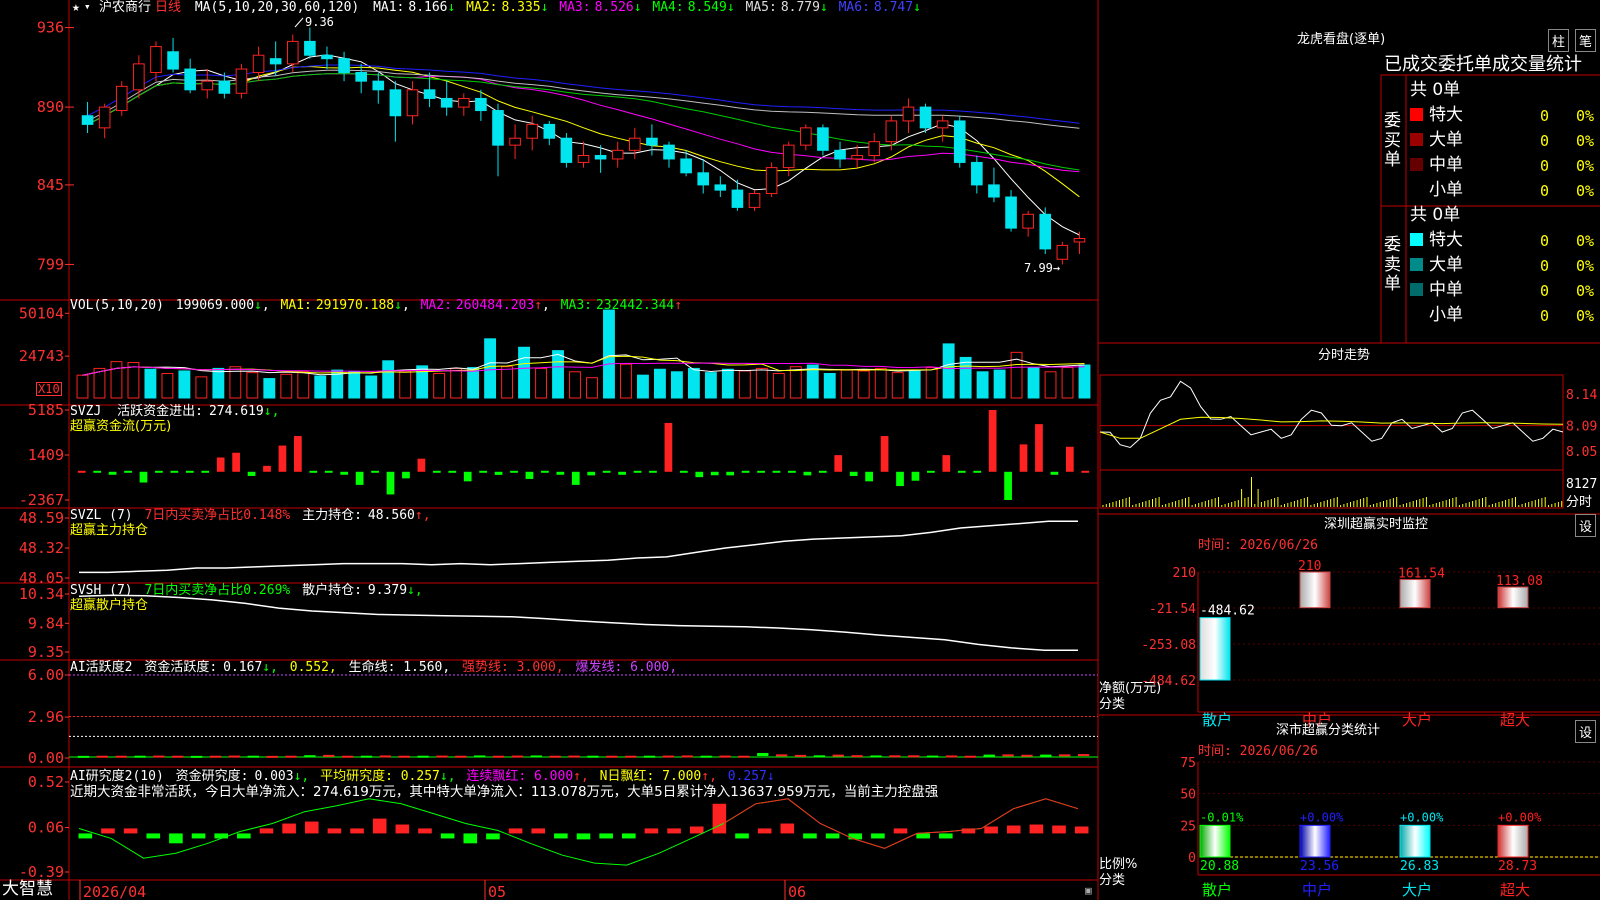 The height and width of the screenshot is (900, 1600). What do you see at coordinates (1184, 573) in the screenshot?
I see `monitor-y-tick: 210` at bounding box center [1184, 573].